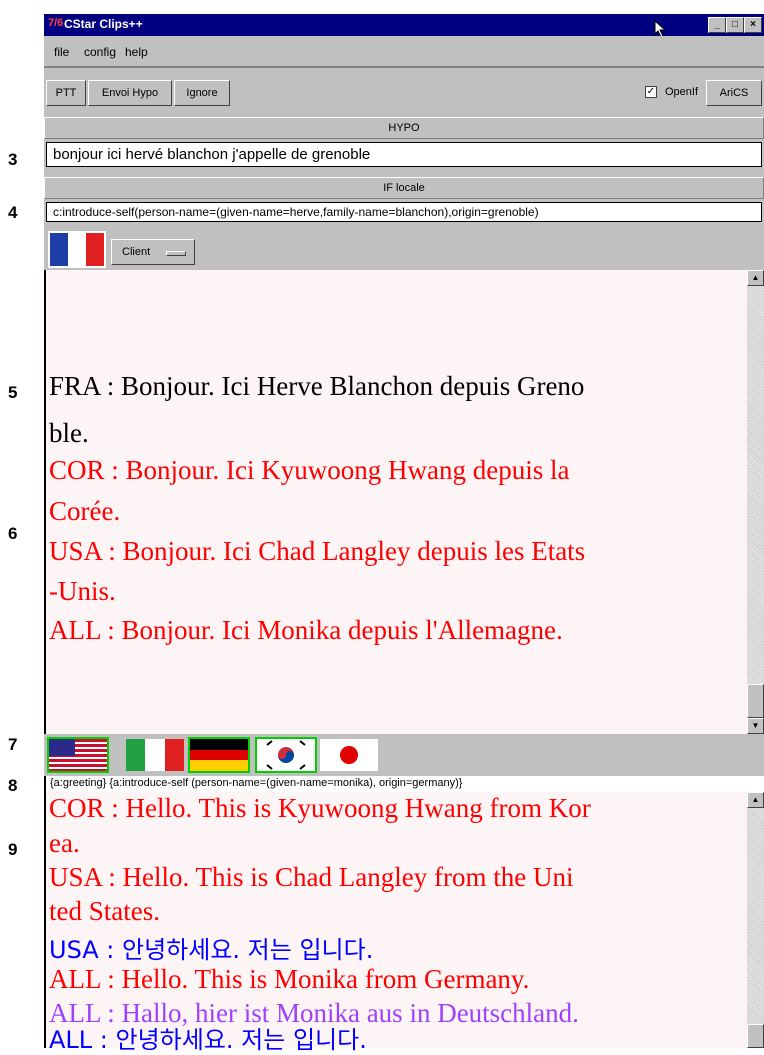 The height and width of the screenshot is (1055, 764). I want to click on ptt-button: PTT, so click(66, 93).